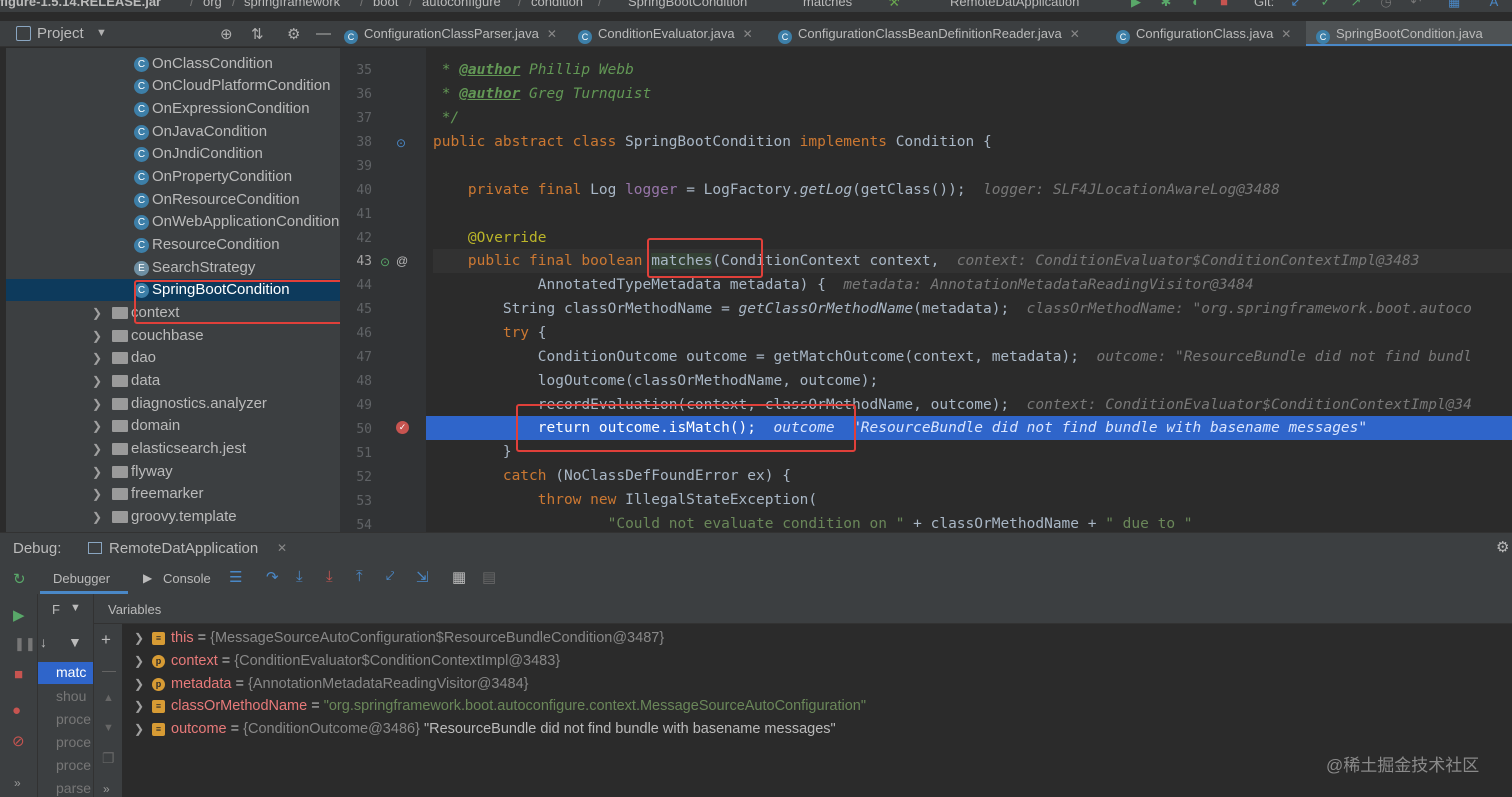 The height and width of the screenshot is (797, 1512). I want to click on tree-item-enum: E SearchStrategy, so click(173, 268).